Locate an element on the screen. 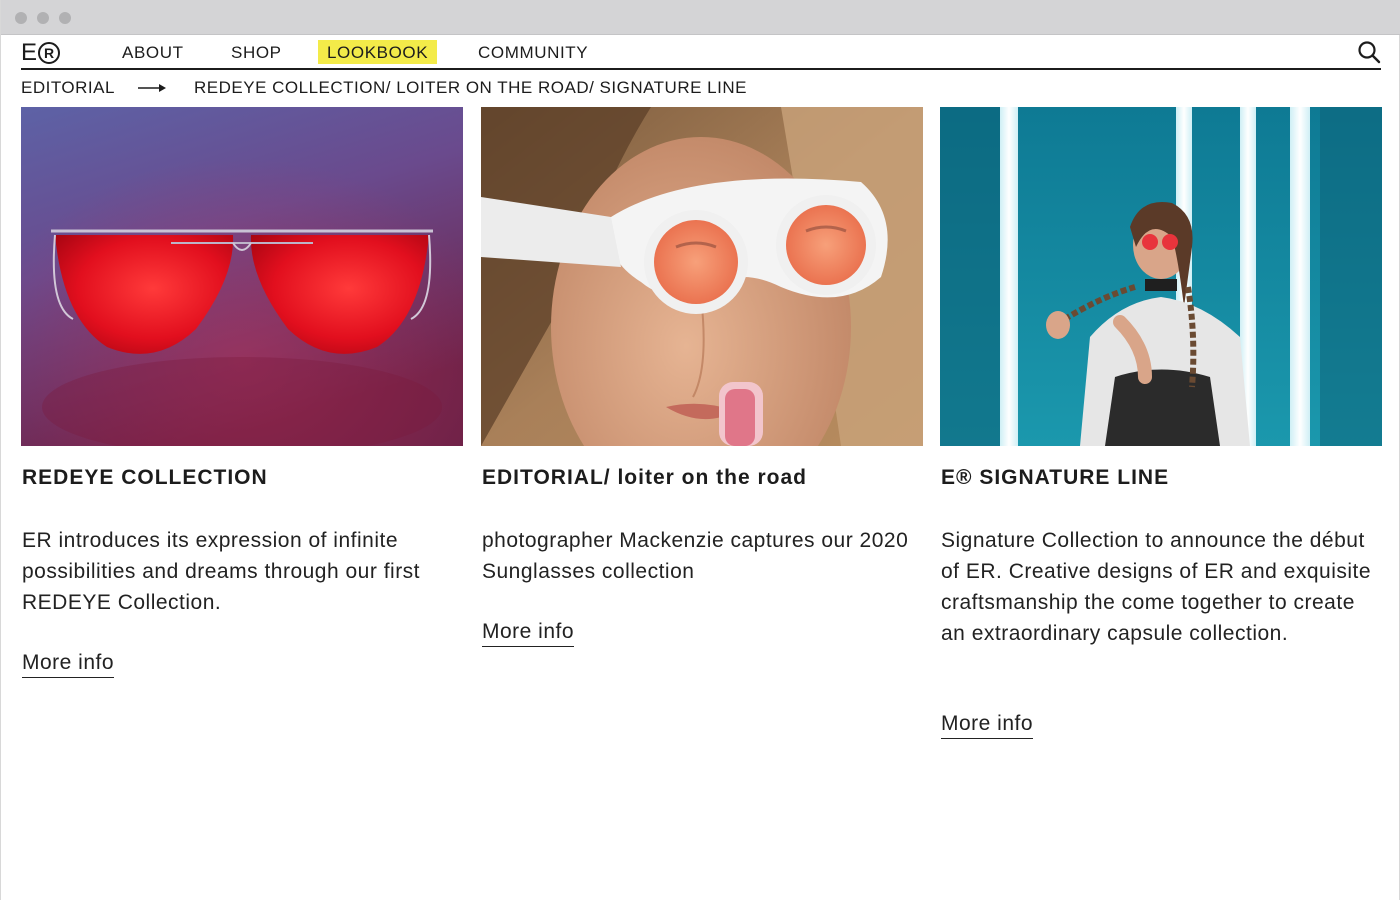  card-image-red-sunglasses is located at coordinates (242, 276).